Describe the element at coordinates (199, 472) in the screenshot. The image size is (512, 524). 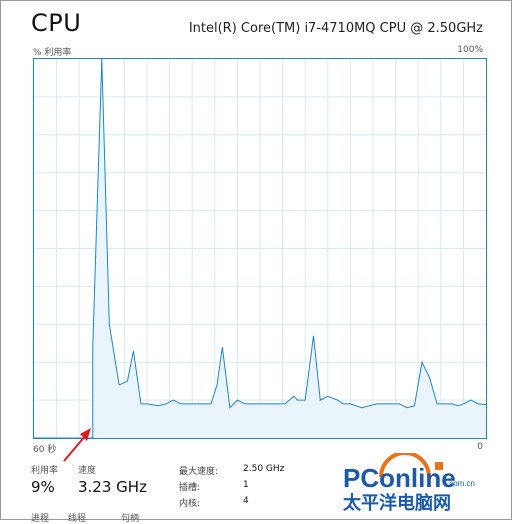
I see `max-speed-label: 最大速度:` at that location.